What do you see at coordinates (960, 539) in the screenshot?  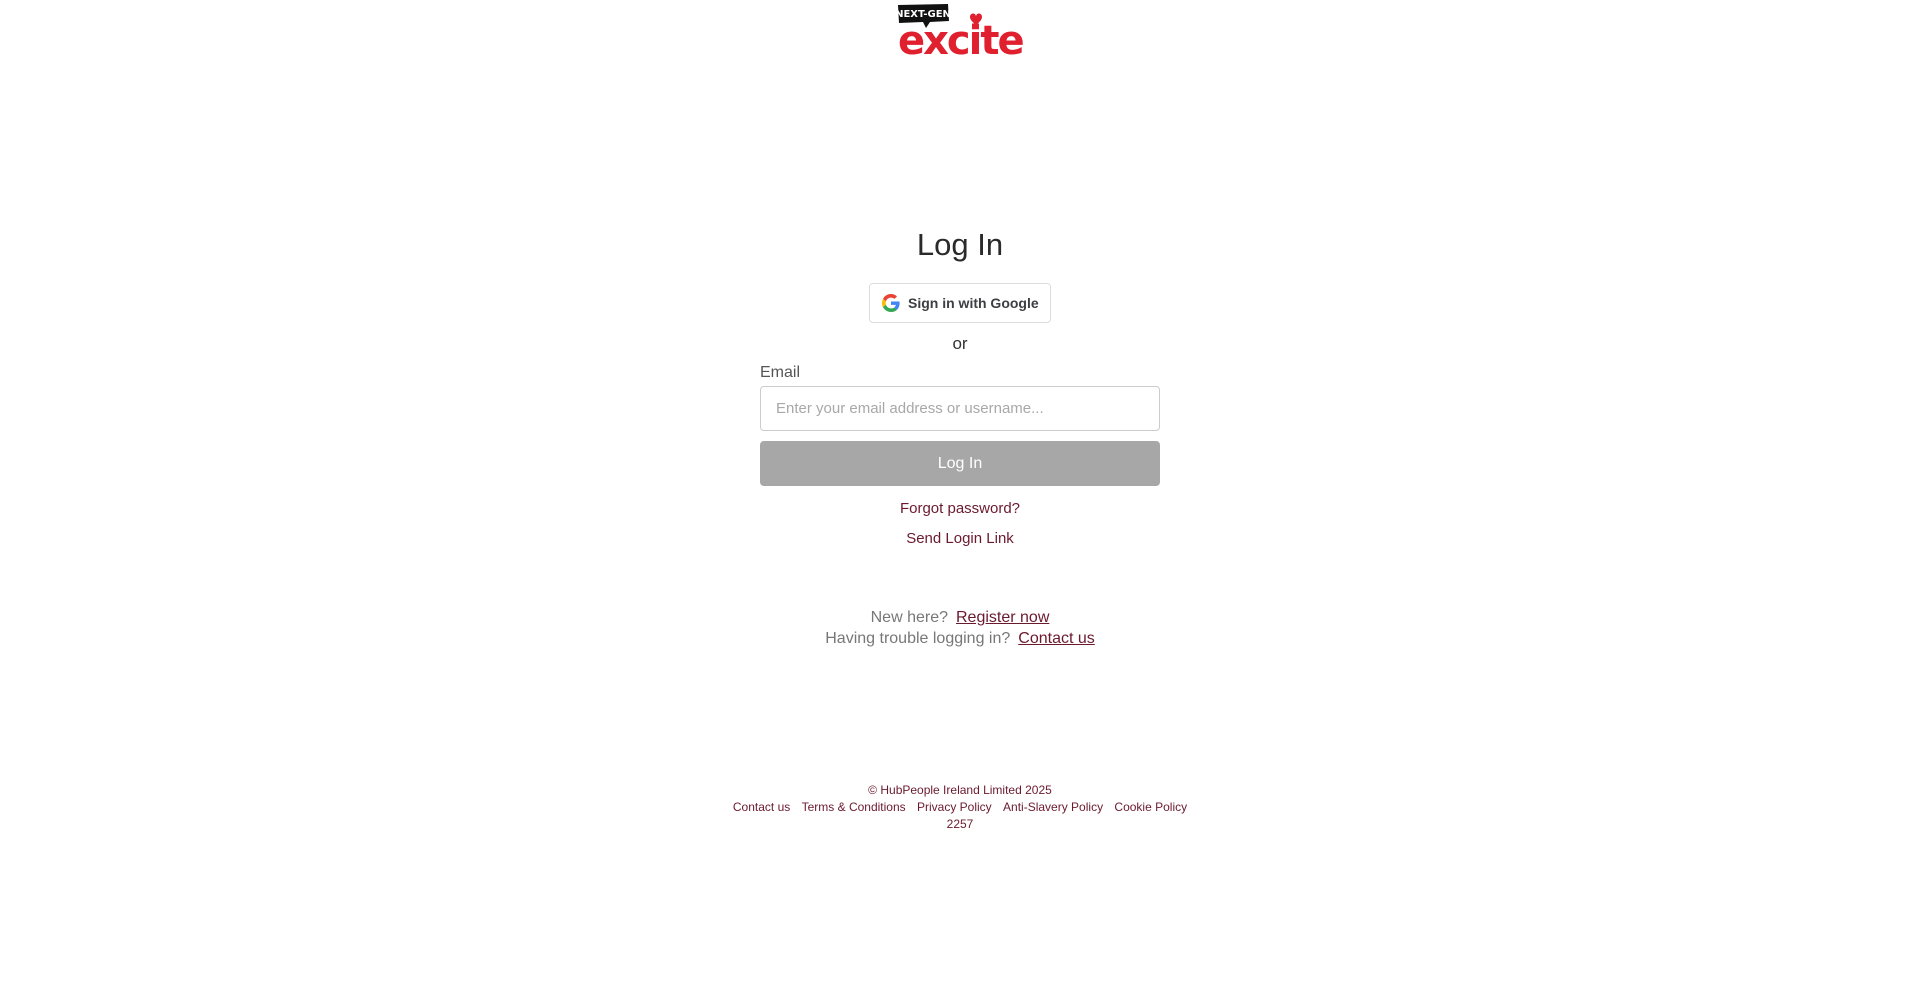 I see `send-login-link: Send Login Link` at bounding box center [960, 539].